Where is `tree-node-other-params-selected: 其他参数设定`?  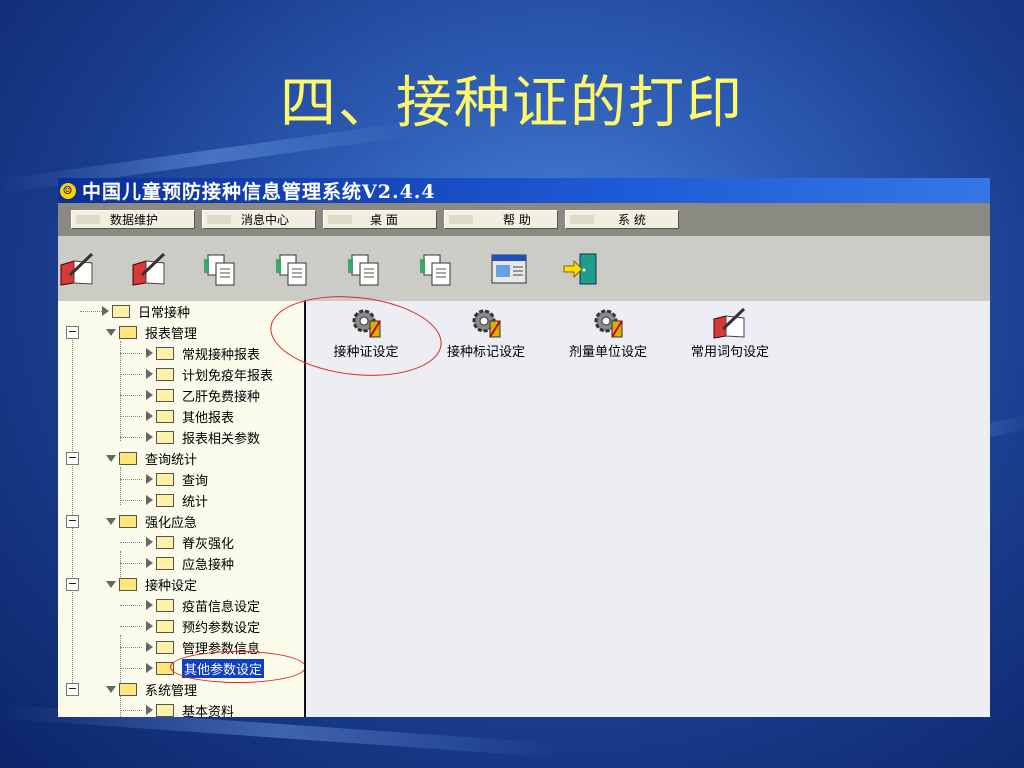 tree-node-other-params-selected: 其他参数设定 is located at coordinates (192, 668).